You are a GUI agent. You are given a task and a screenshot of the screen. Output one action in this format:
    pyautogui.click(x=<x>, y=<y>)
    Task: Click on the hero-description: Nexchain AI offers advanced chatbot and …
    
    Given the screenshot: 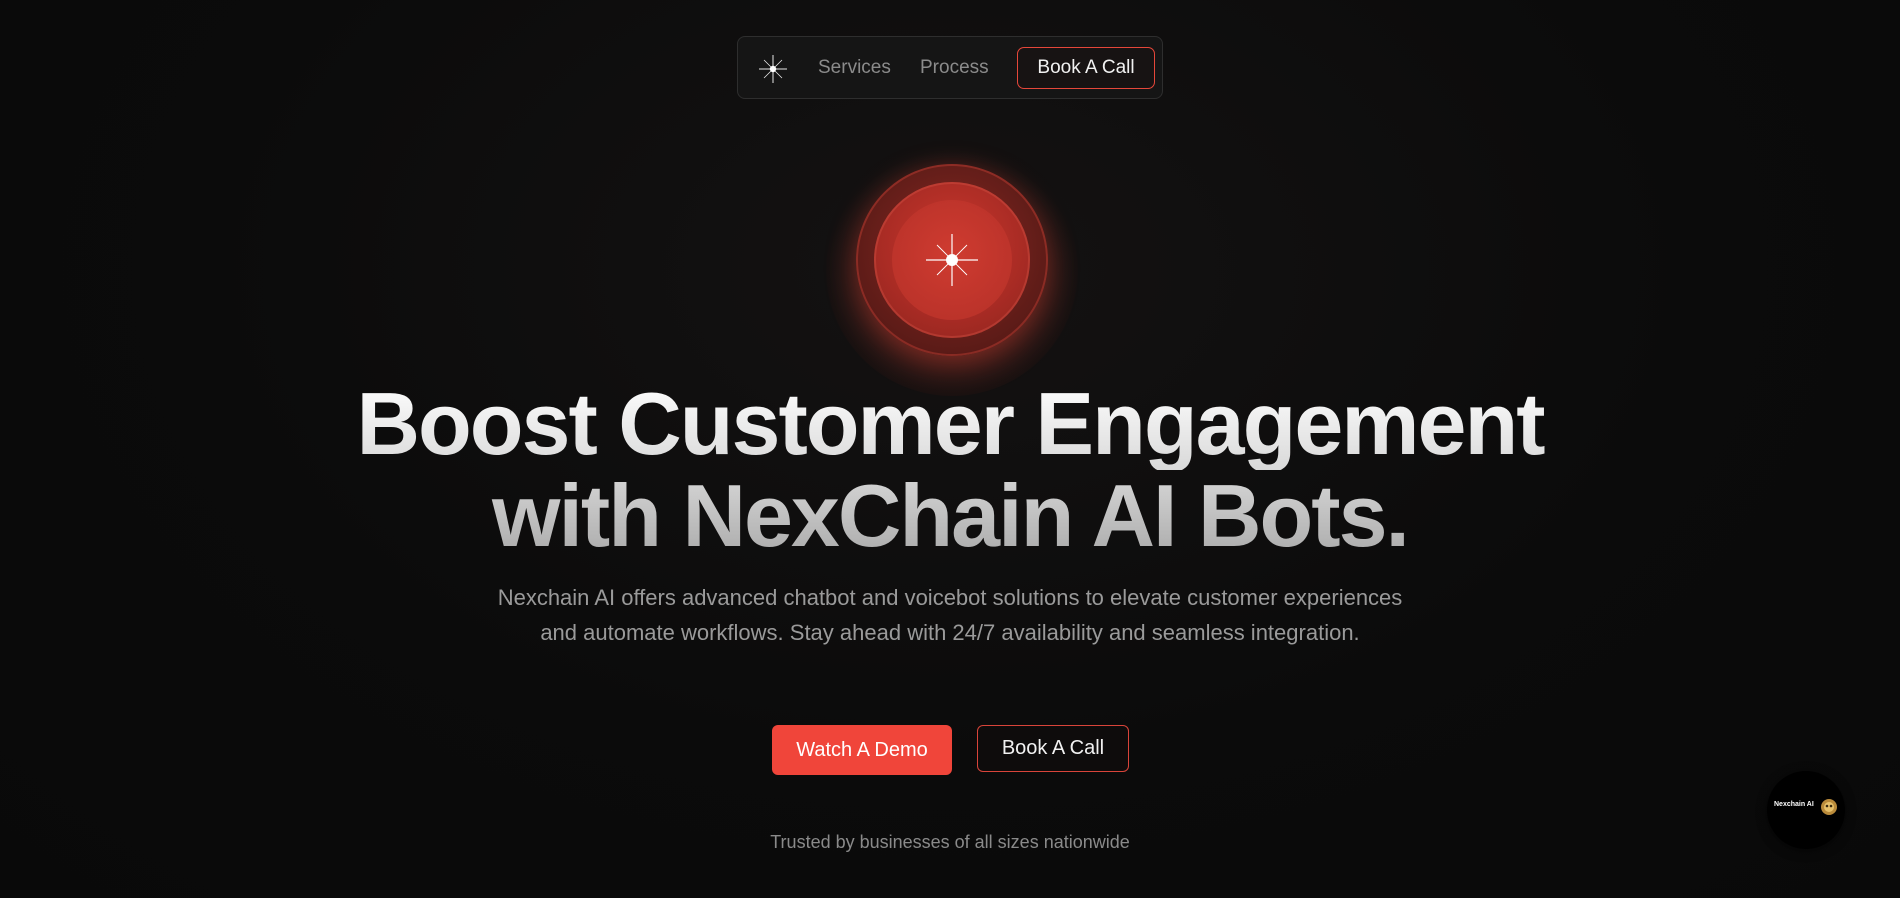 What is the action you would take?
    pyautogui.click(x=950, y=615)
    